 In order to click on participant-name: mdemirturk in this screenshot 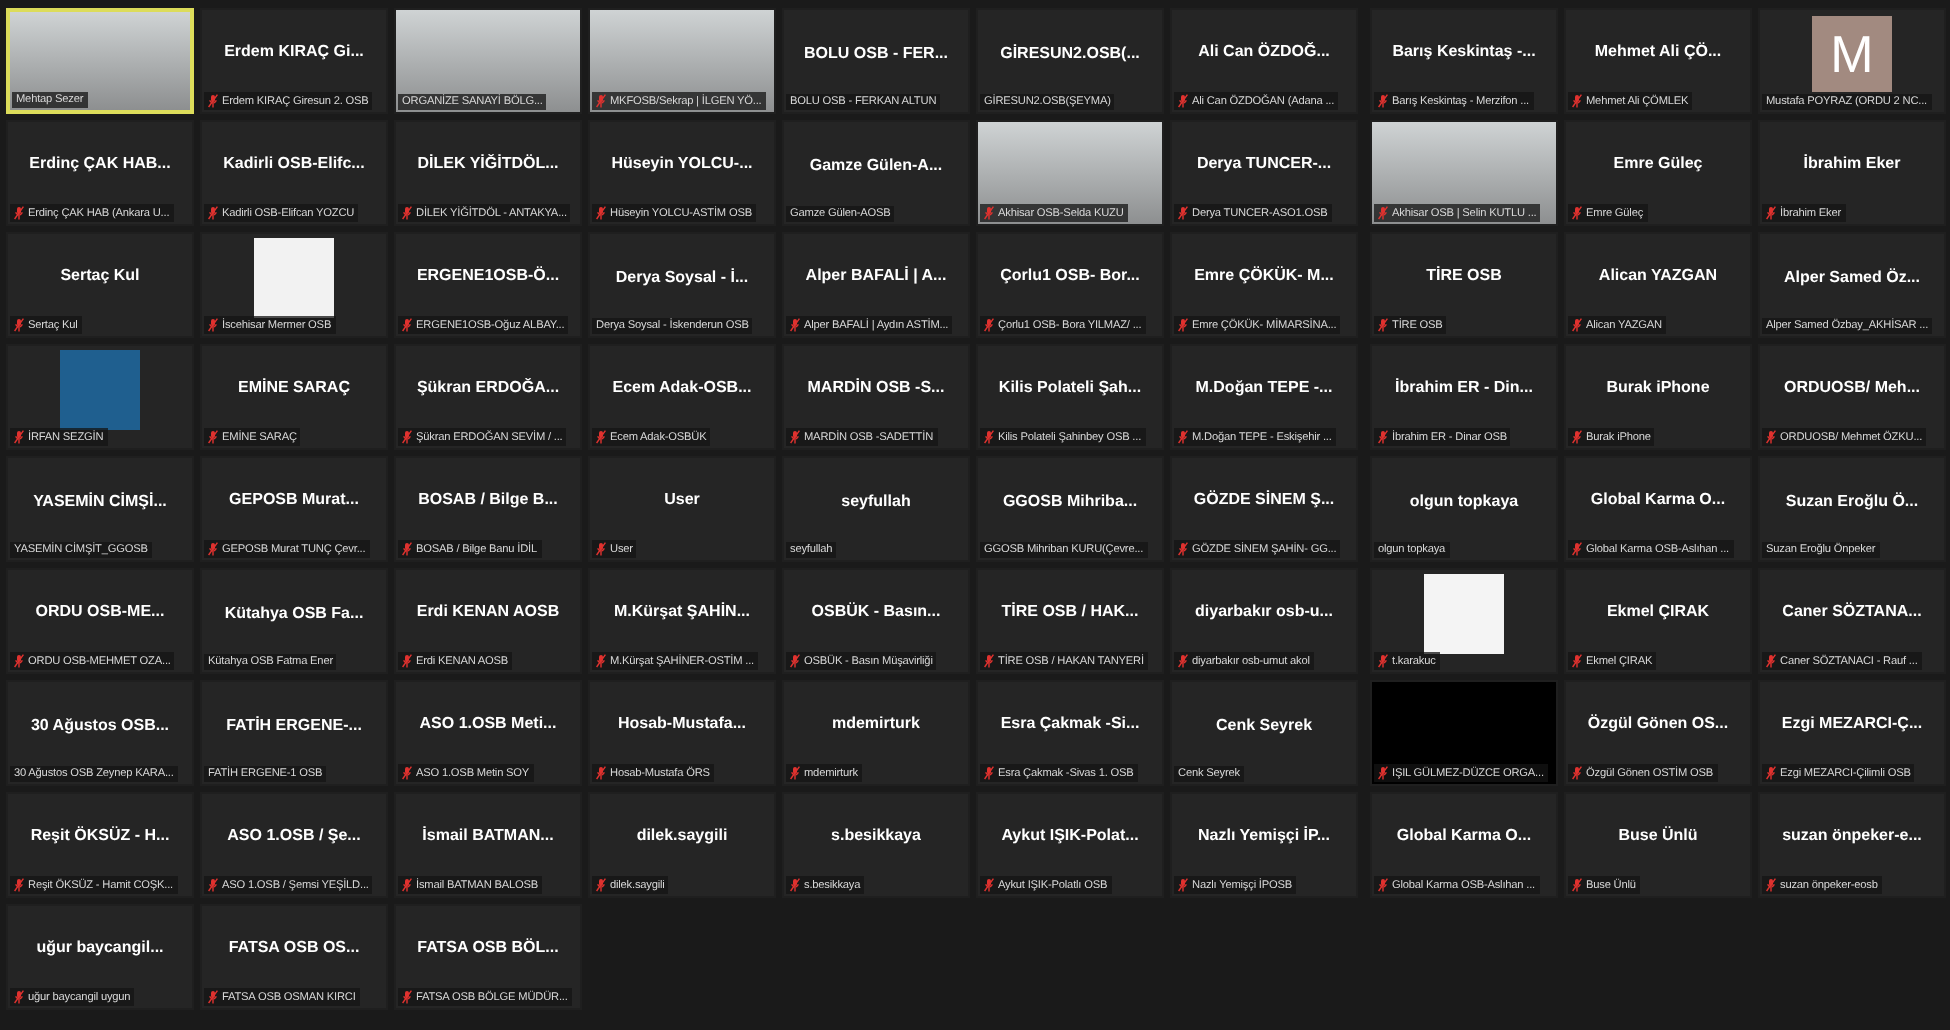, I will do `click(875, 723)`.